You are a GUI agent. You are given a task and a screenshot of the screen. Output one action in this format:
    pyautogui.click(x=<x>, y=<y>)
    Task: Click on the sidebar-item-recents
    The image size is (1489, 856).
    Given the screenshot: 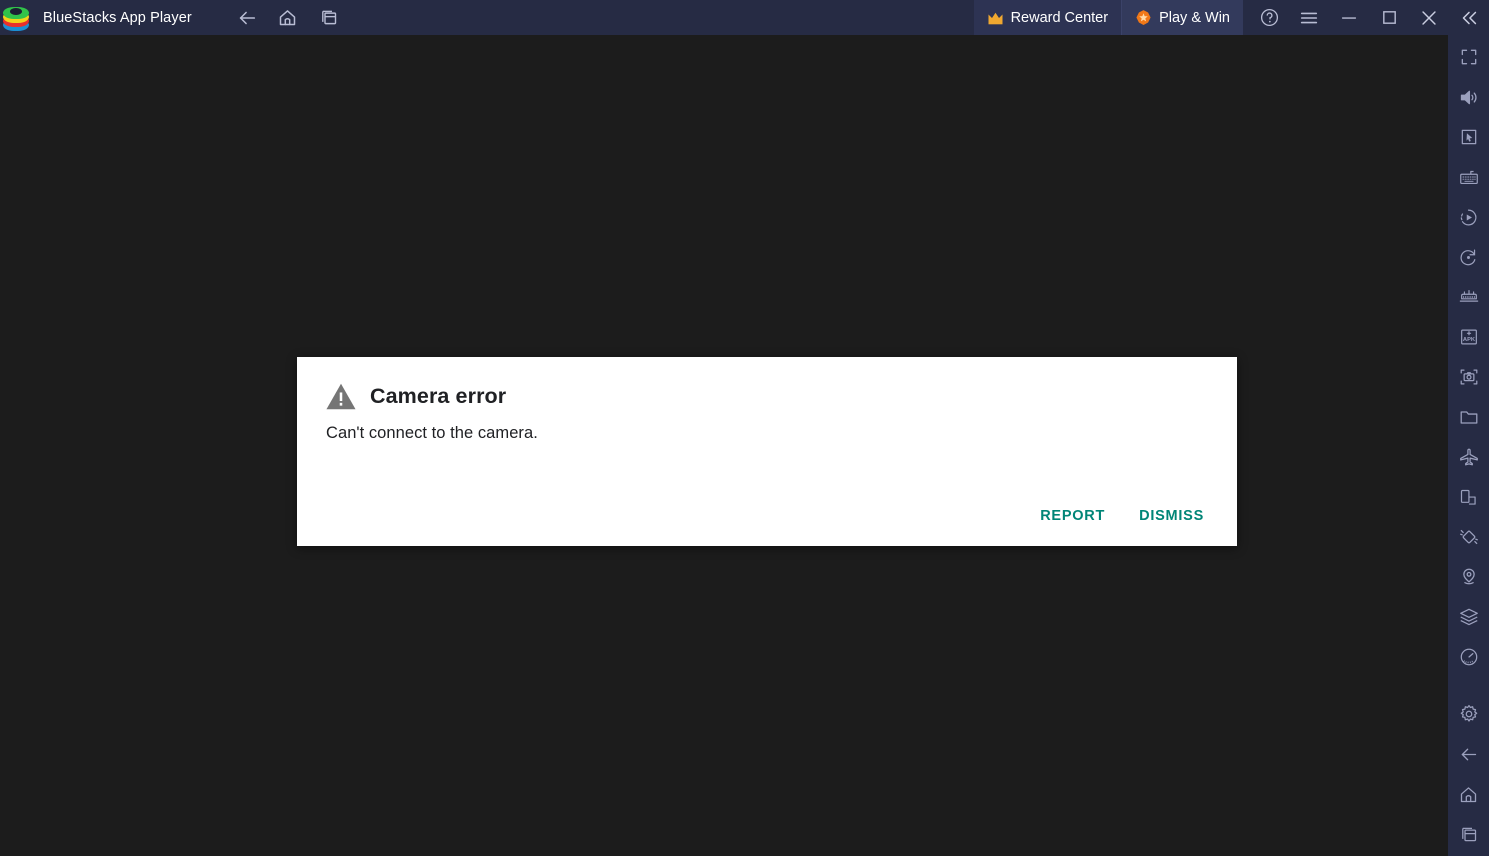 What is the action you would take?
    pyautogui.click(x=1468, y=834)
    